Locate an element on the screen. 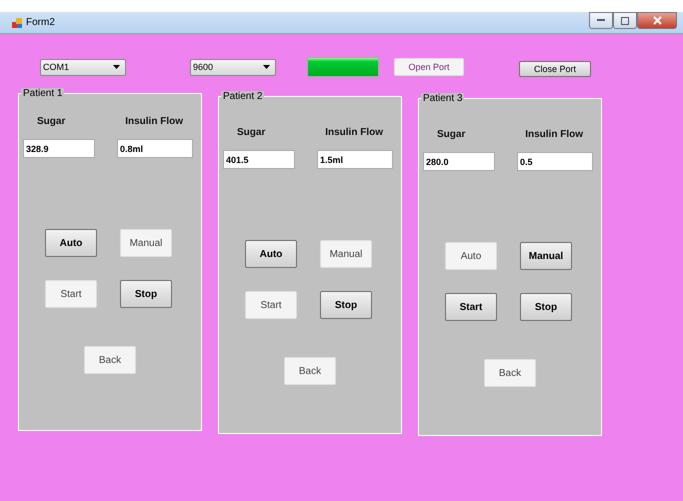 Image resolution: width=683 pixels, height=501 pixels. minimize-button is located at coordinates (601, 20).